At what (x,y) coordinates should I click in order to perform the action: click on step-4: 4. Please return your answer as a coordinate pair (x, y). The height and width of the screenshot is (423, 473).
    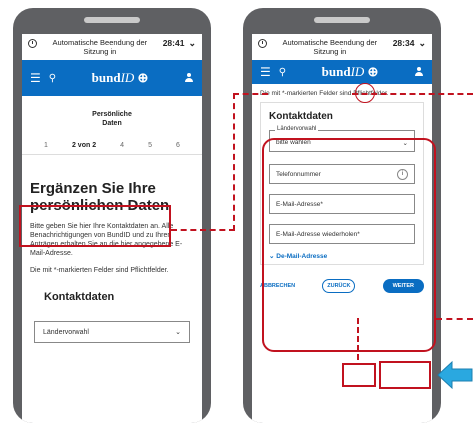
    Looking at the image, I should click on (122, 145).